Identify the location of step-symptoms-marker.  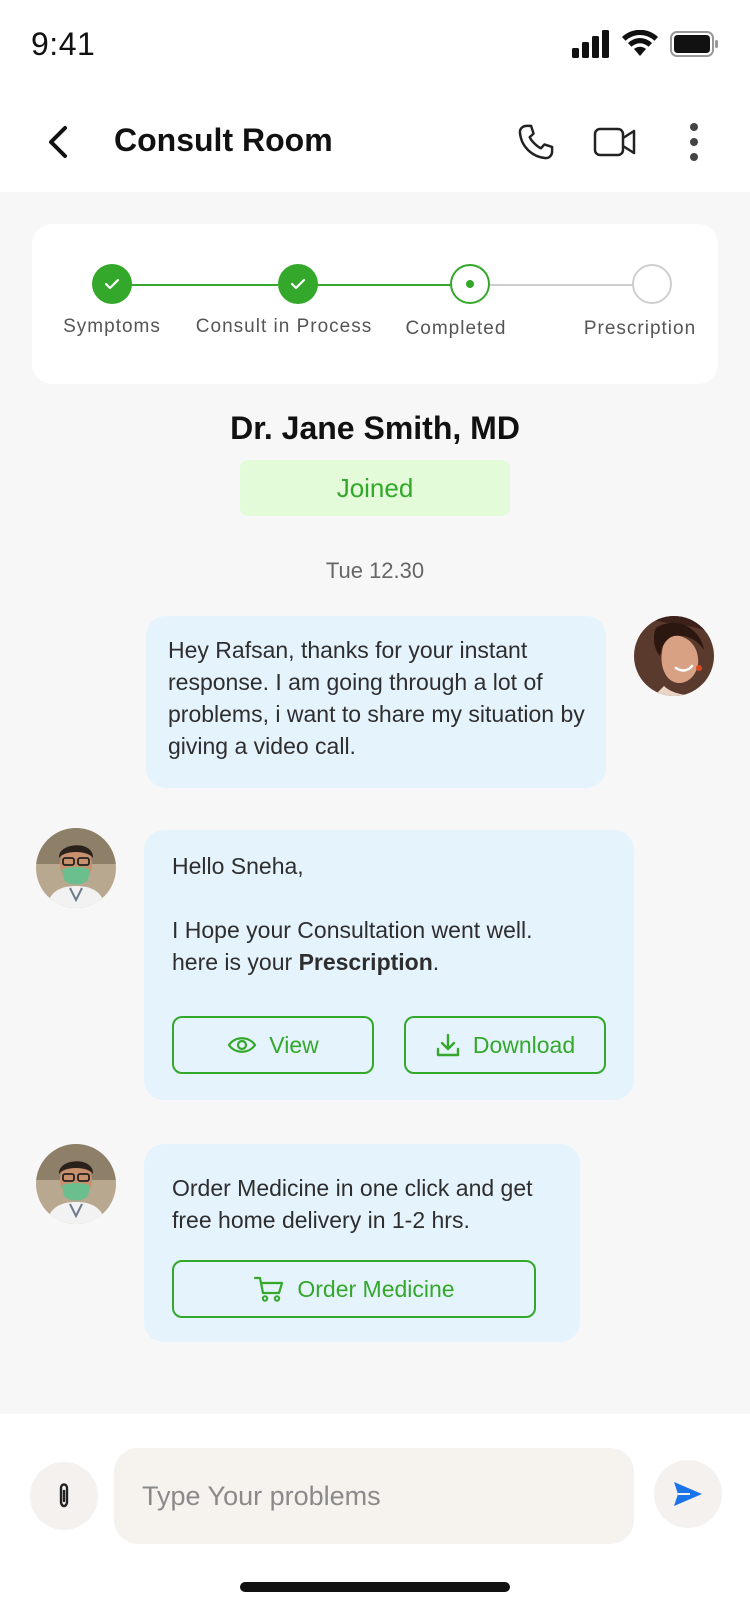
(112, 284).